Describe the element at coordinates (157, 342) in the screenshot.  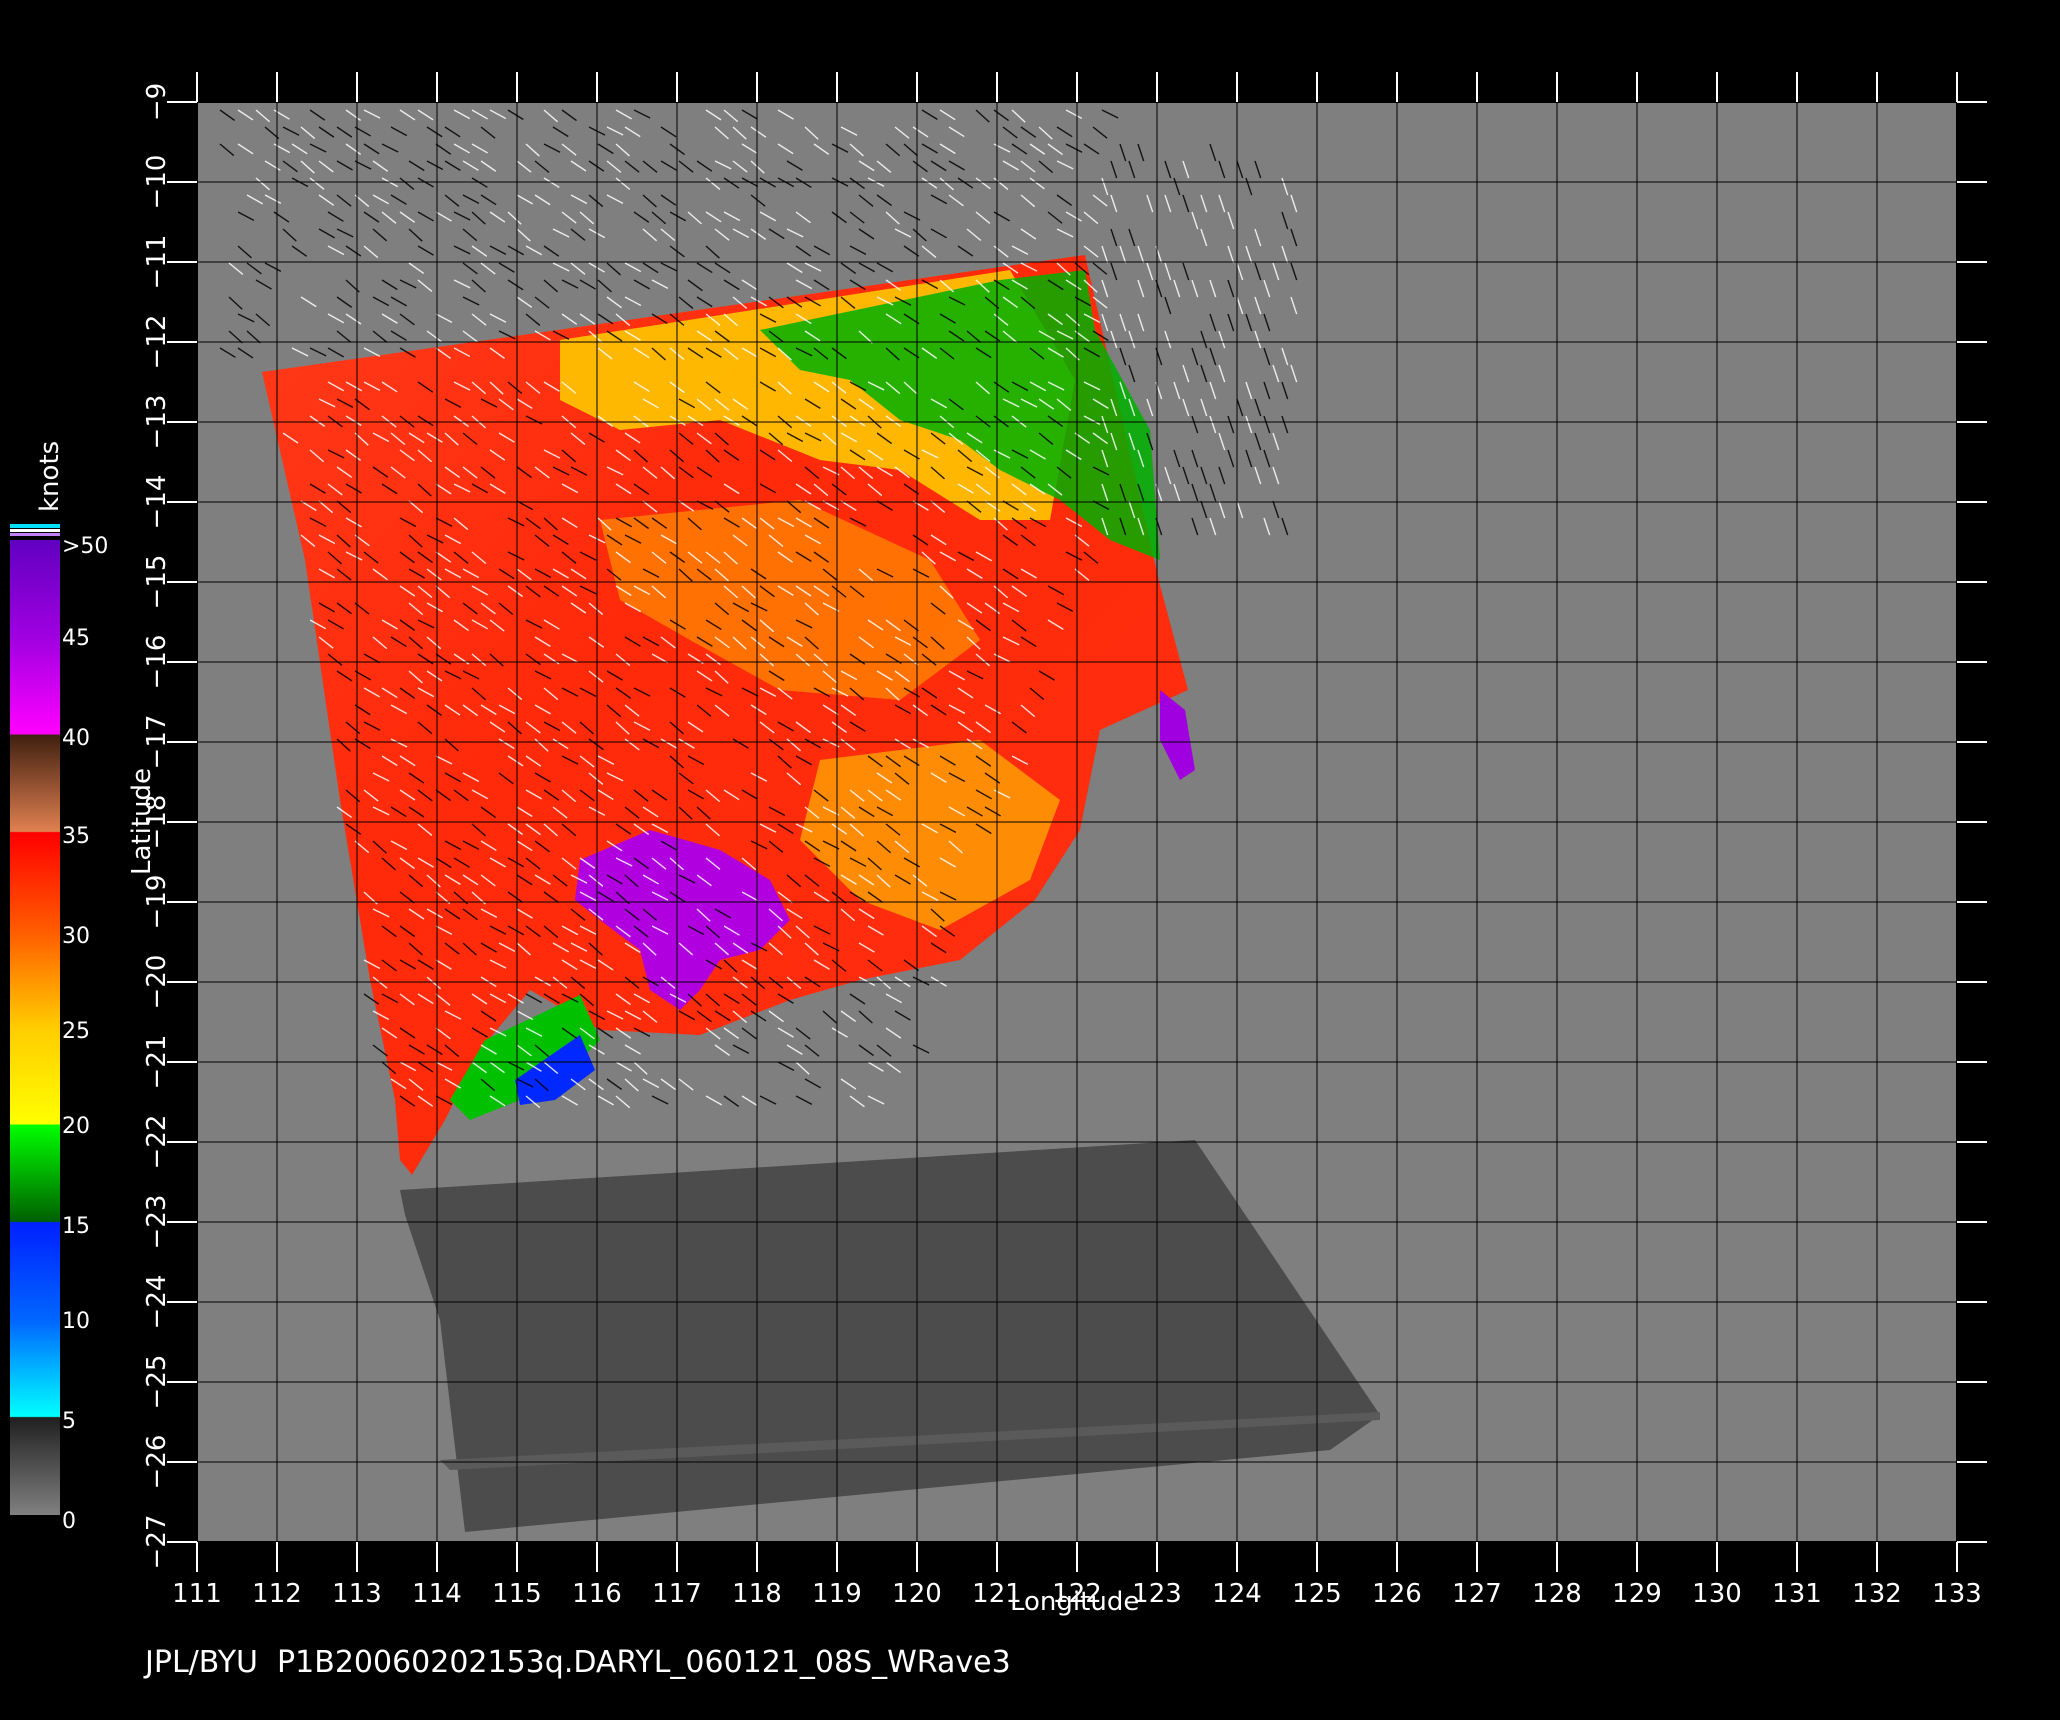
I see `lat-tick-label: −12` at that location.